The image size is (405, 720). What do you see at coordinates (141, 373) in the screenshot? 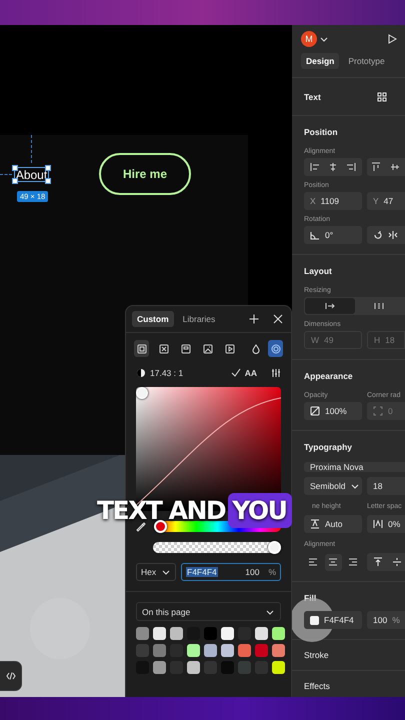
I see `contrast-icon` at bounding box center [141, 373].